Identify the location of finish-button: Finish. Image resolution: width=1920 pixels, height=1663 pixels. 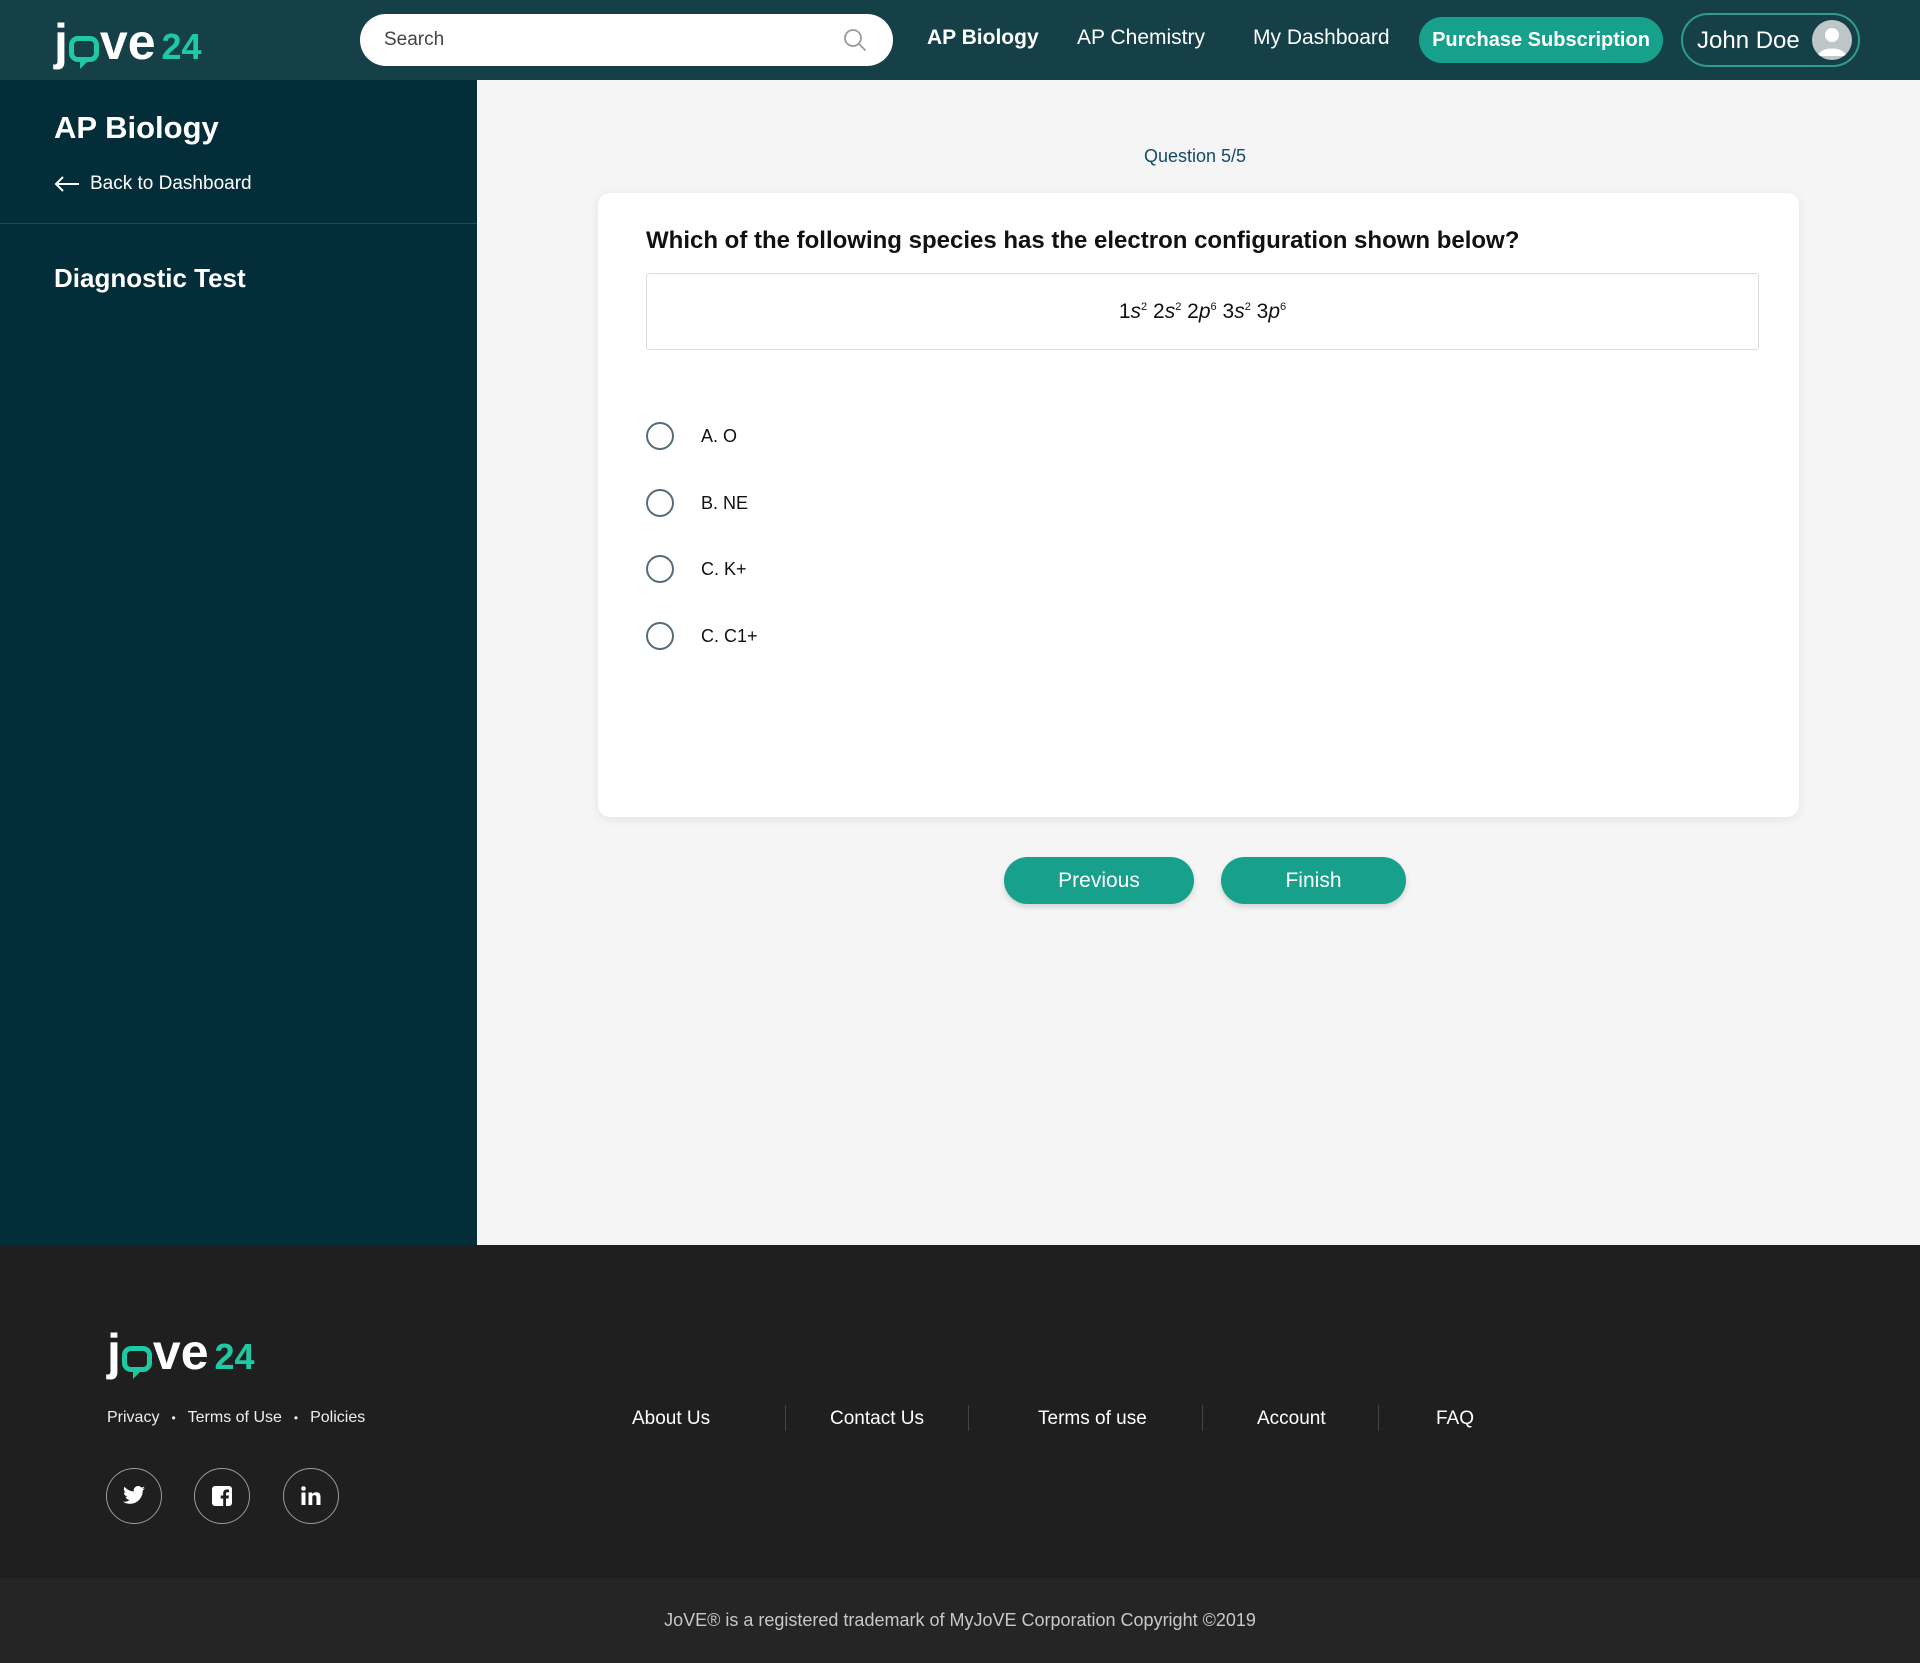
(1313, 880).